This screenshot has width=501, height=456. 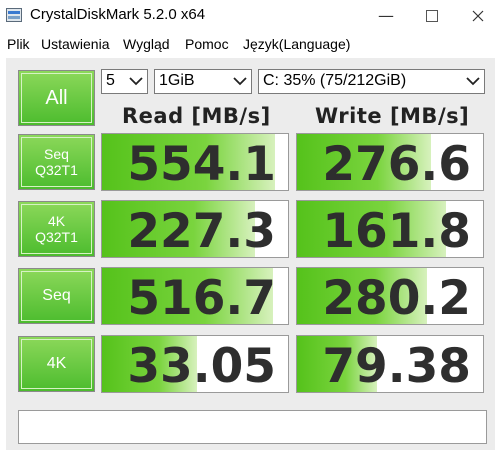 What do you see at coordinates (392, 116) in the screenshot?
I see `write-header: Write [MB/s]` at bounding box center [392, 116].